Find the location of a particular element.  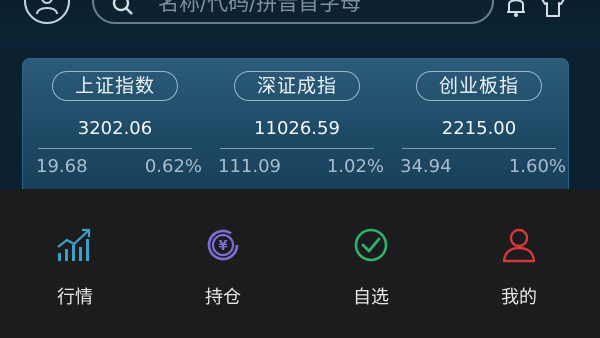

index-change: 111.09 is located at coordinates (249, 166).